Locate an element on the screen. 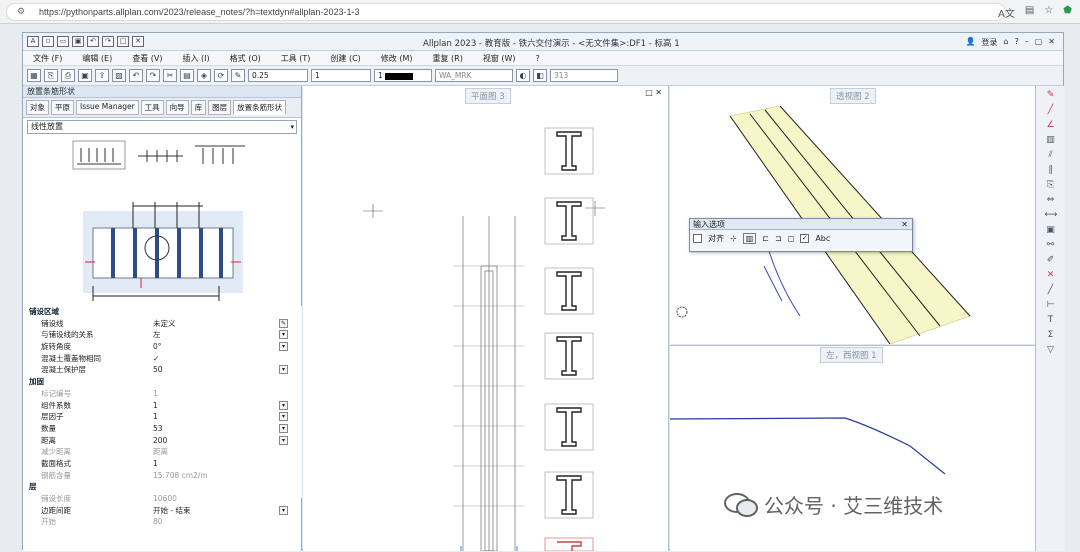 This screenshot has height=552, width=1080. prop-row: 组件系数 1 ▾ is located at coordinates (162, 406).